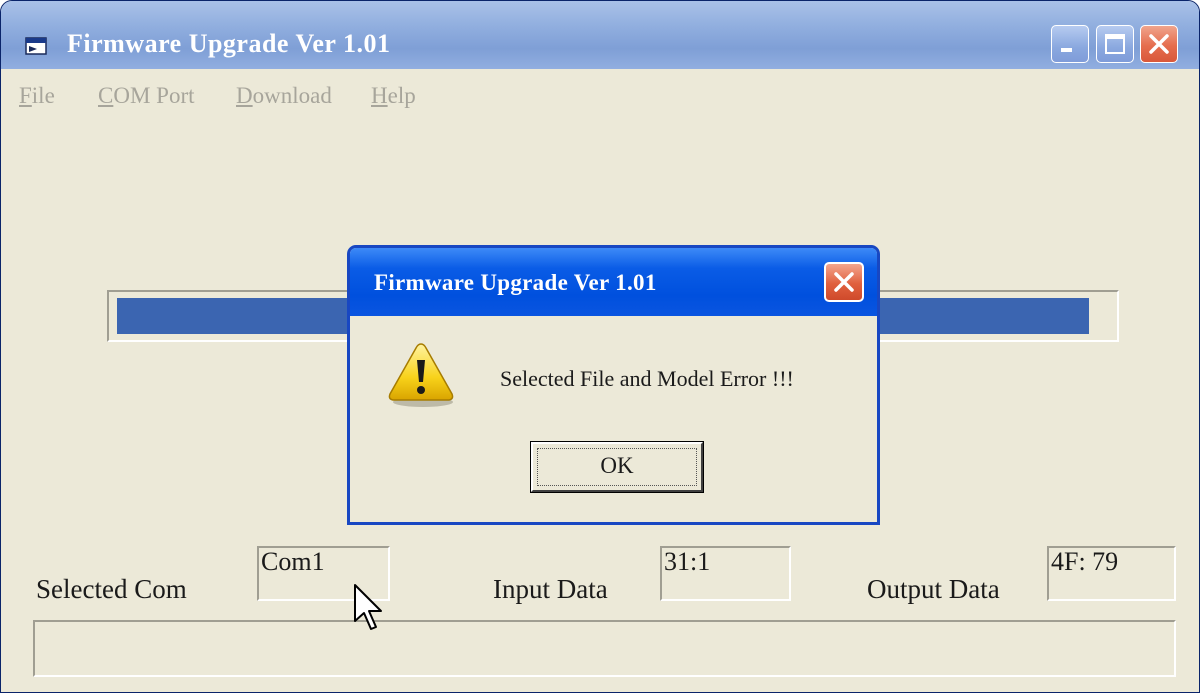 Image resolution: width=1203 pixels, height=695 pixels. What do you see at coordinates (36, 46) in the screenshot?
I see `app-window-icon` at bounding box center [36, 46].